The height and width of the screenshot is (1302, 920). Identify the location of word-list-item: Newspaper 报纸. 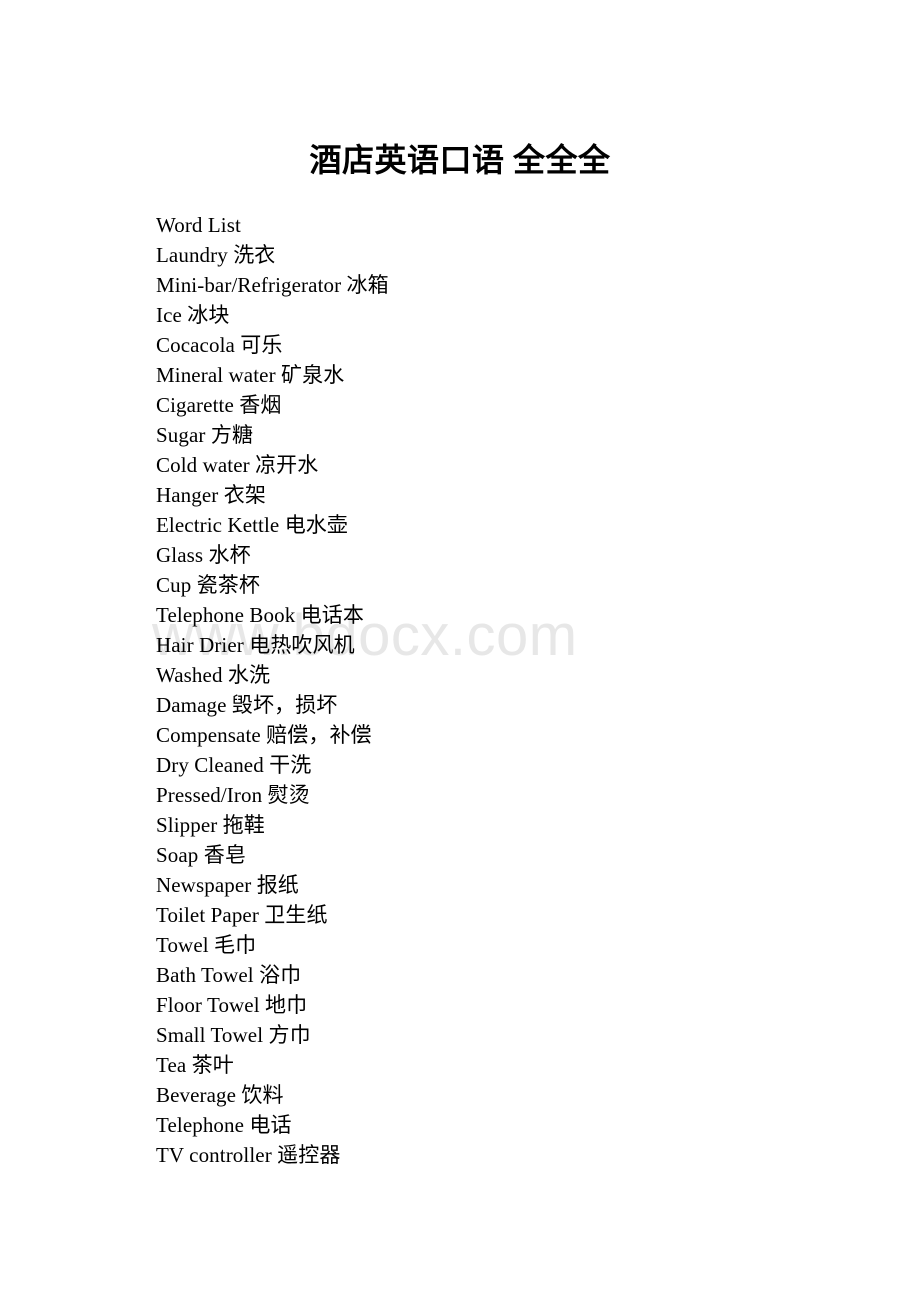
(227, 885).